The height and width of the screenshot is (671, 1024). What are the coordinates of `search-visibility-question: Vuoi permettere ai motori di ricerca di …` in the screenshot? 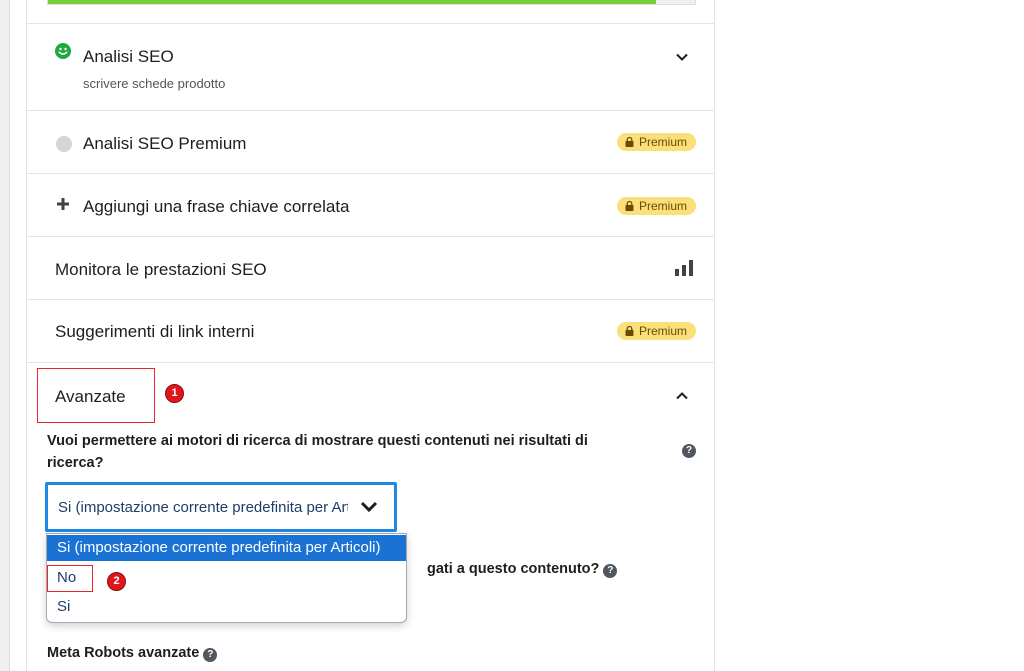 It's located at (317, 452).